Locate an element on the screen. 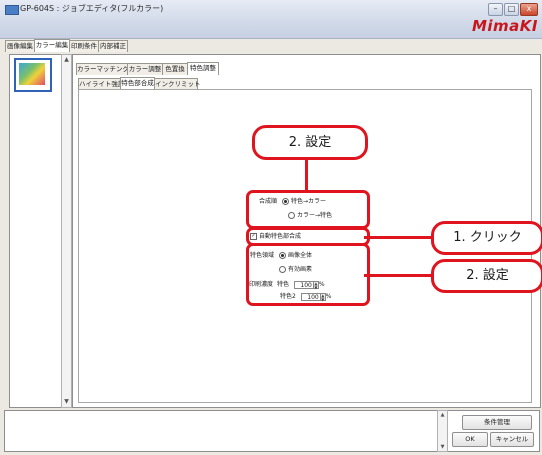 Image resolution: width=542 pixels, height=455 pixels. callout-set-top: 2. 設定 is located at coordinates (310, 142).